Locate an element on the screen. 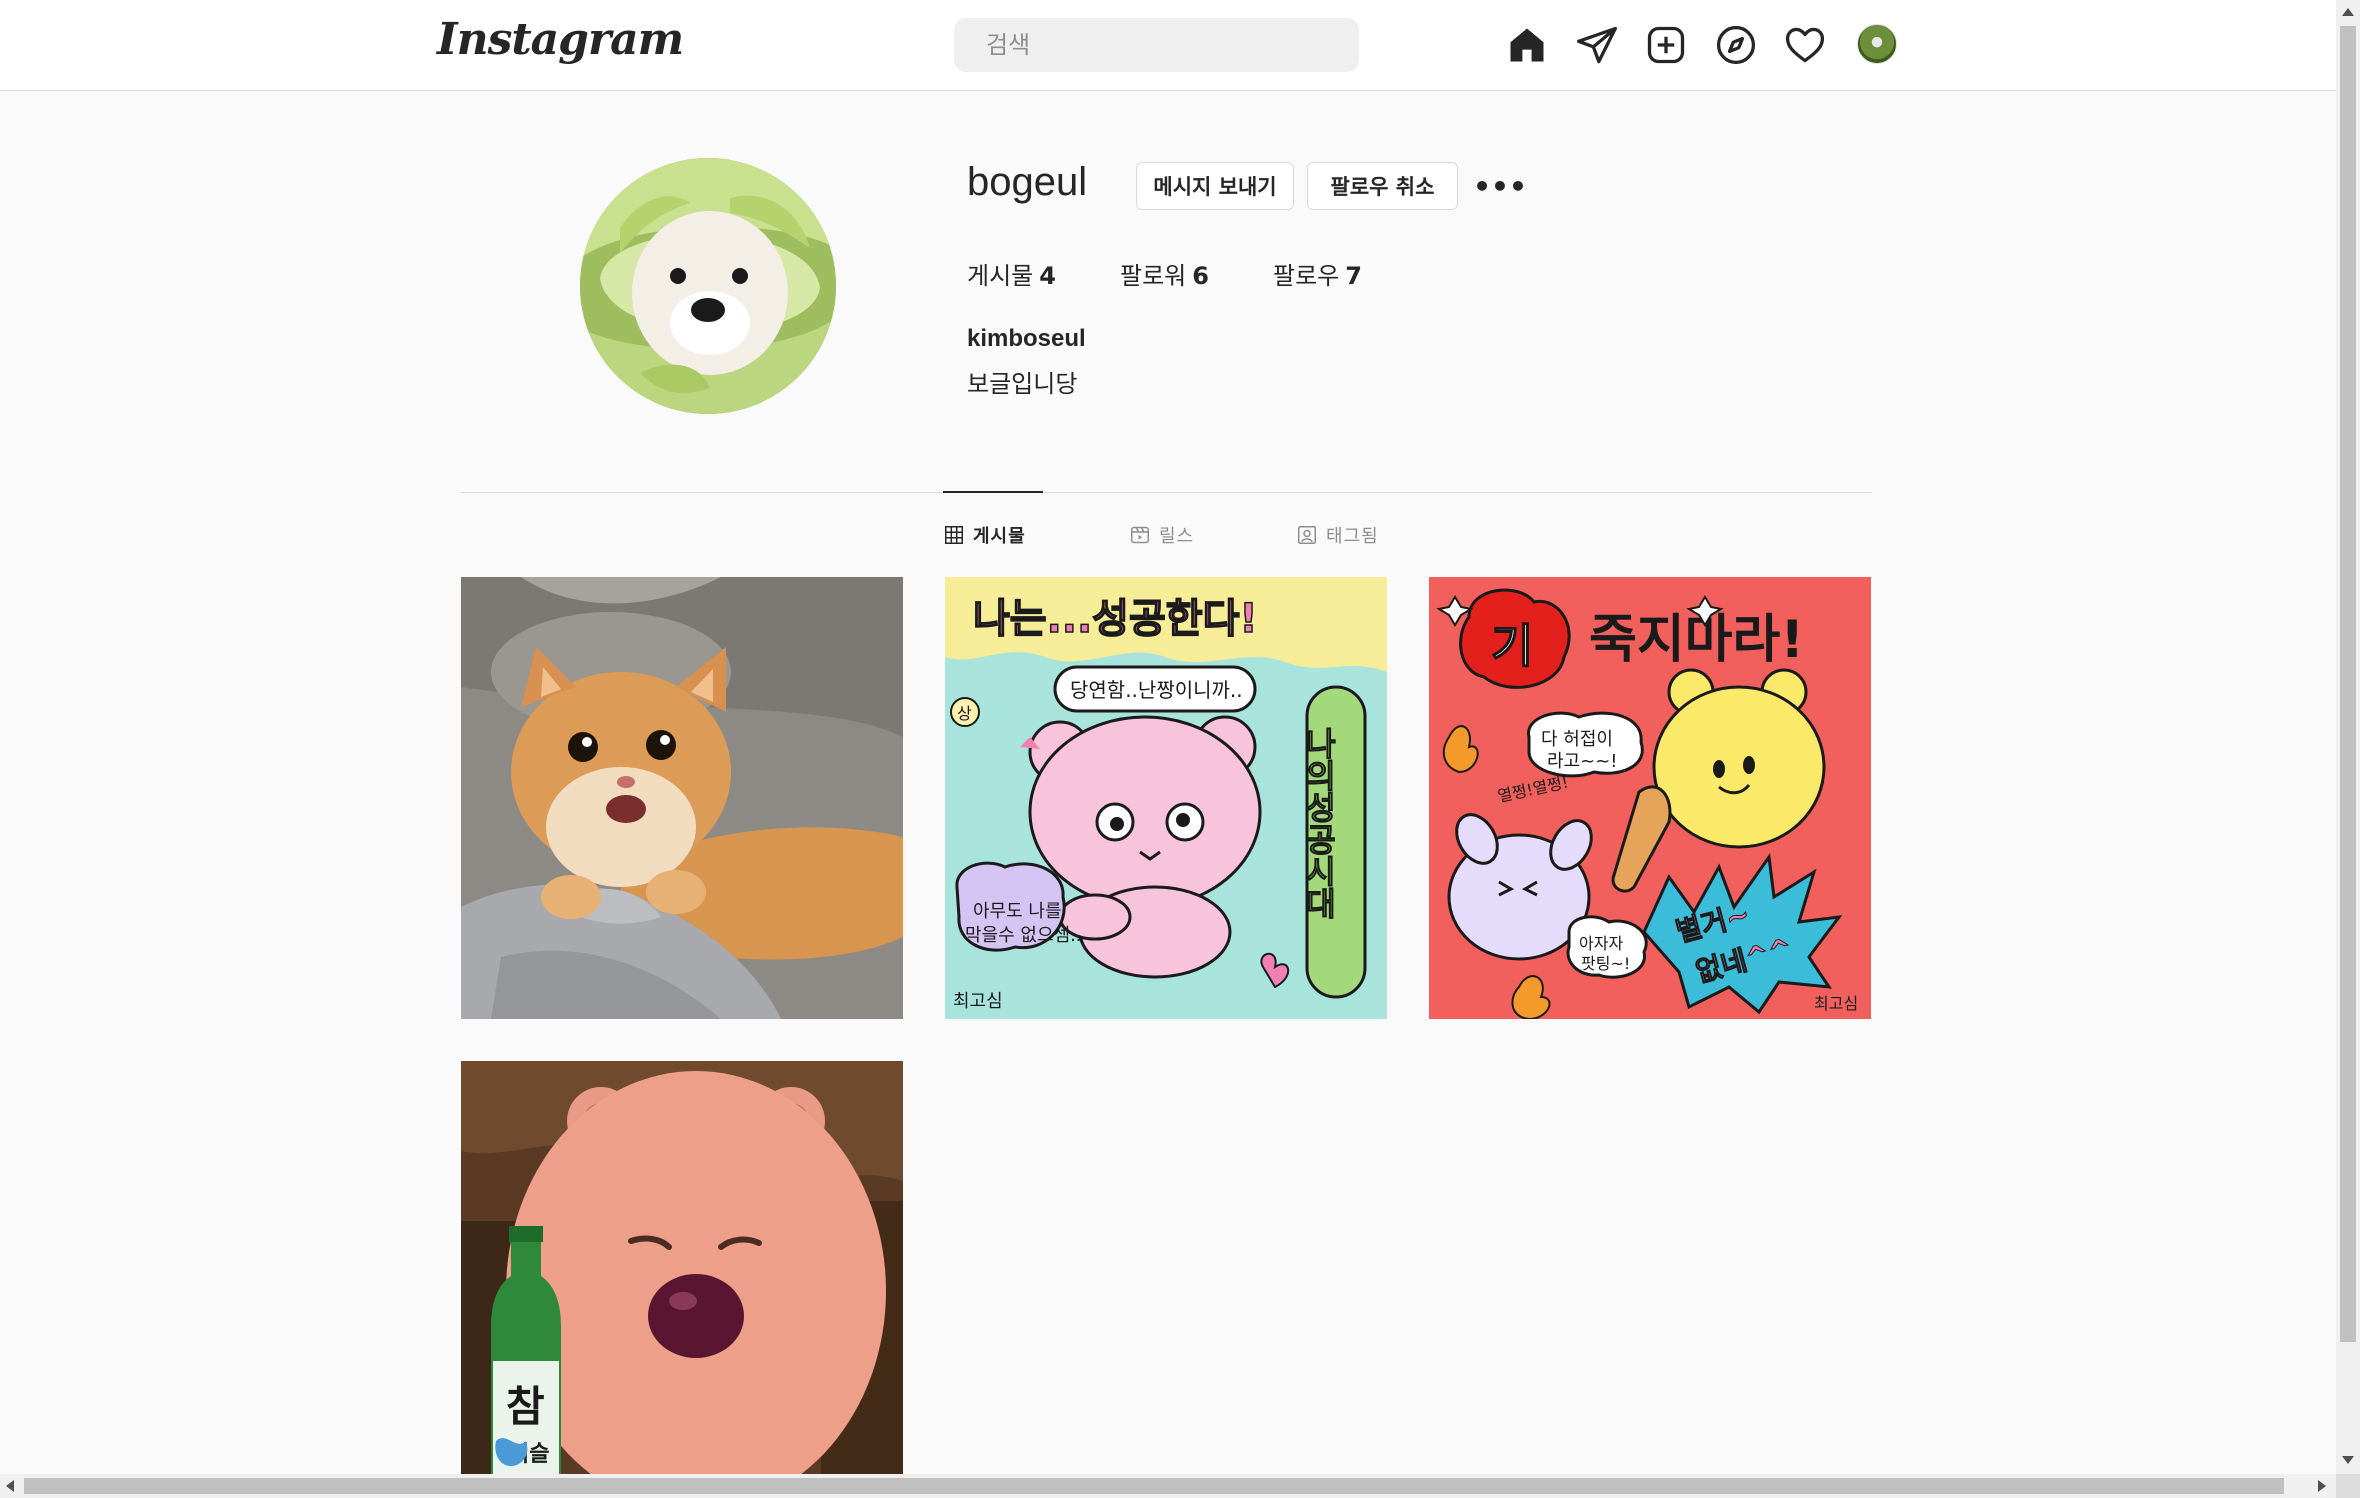  search-input is located at coordinates (1156, 45).